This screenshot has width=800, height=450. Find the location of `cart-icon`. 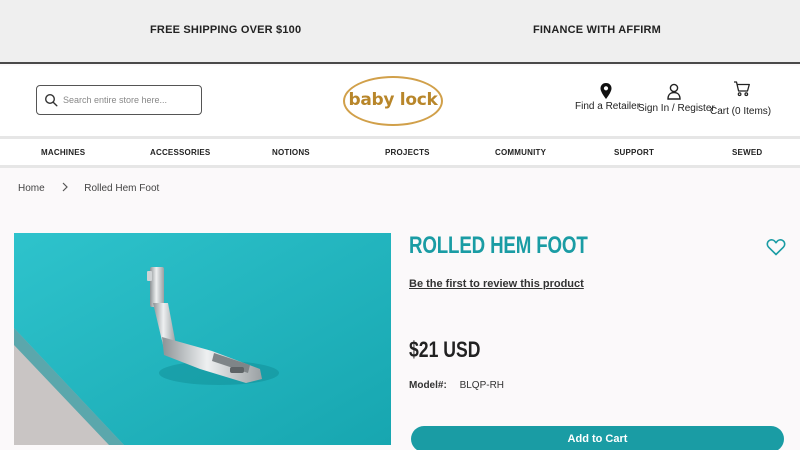

cart-icon is located at coordinates (742, 88).